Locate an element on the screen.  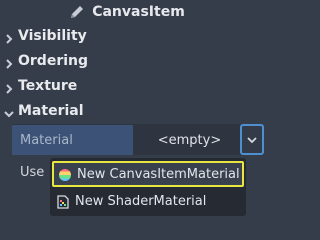
inspector-header: CanvasItem is located at coordinates (127, 12).